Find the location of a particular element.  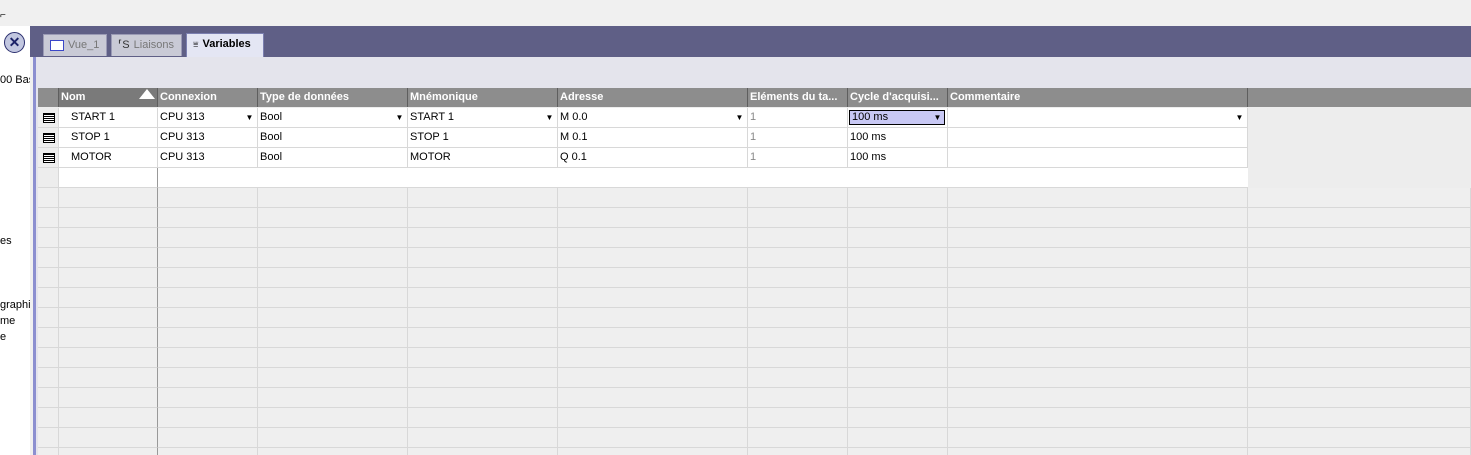

column-header-mnemonique: Mnémonique is located at coordinates (483, 97).